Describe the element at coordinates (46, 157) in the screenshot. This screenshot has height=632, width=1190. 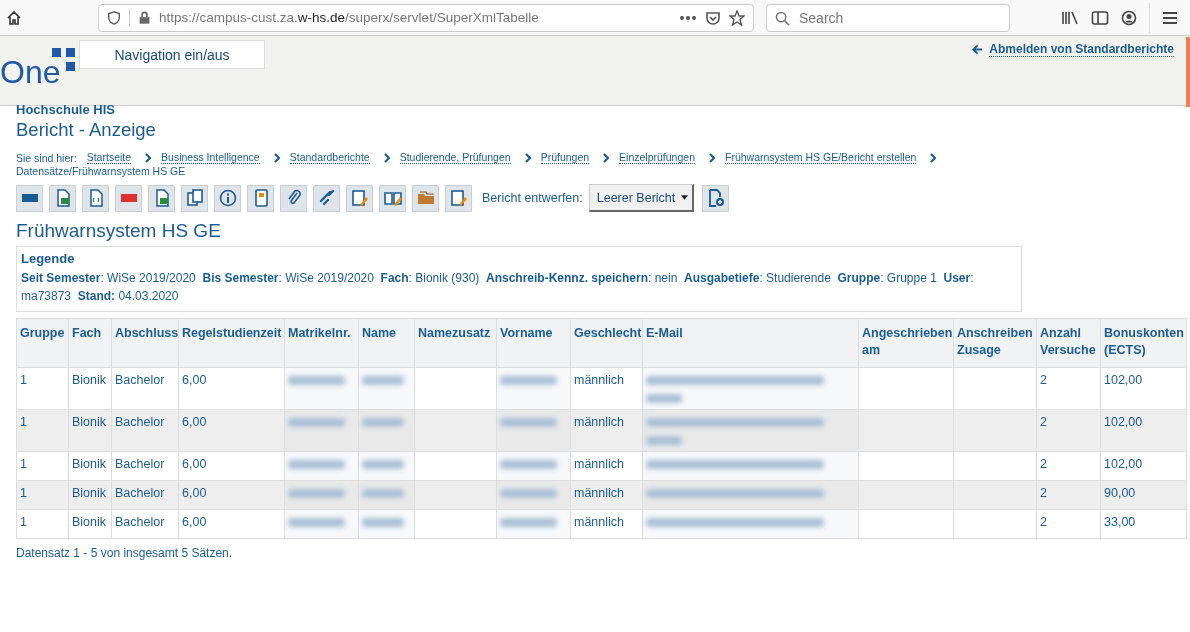
I see `breadcrumb-label: Sie sind hier:` at that location.